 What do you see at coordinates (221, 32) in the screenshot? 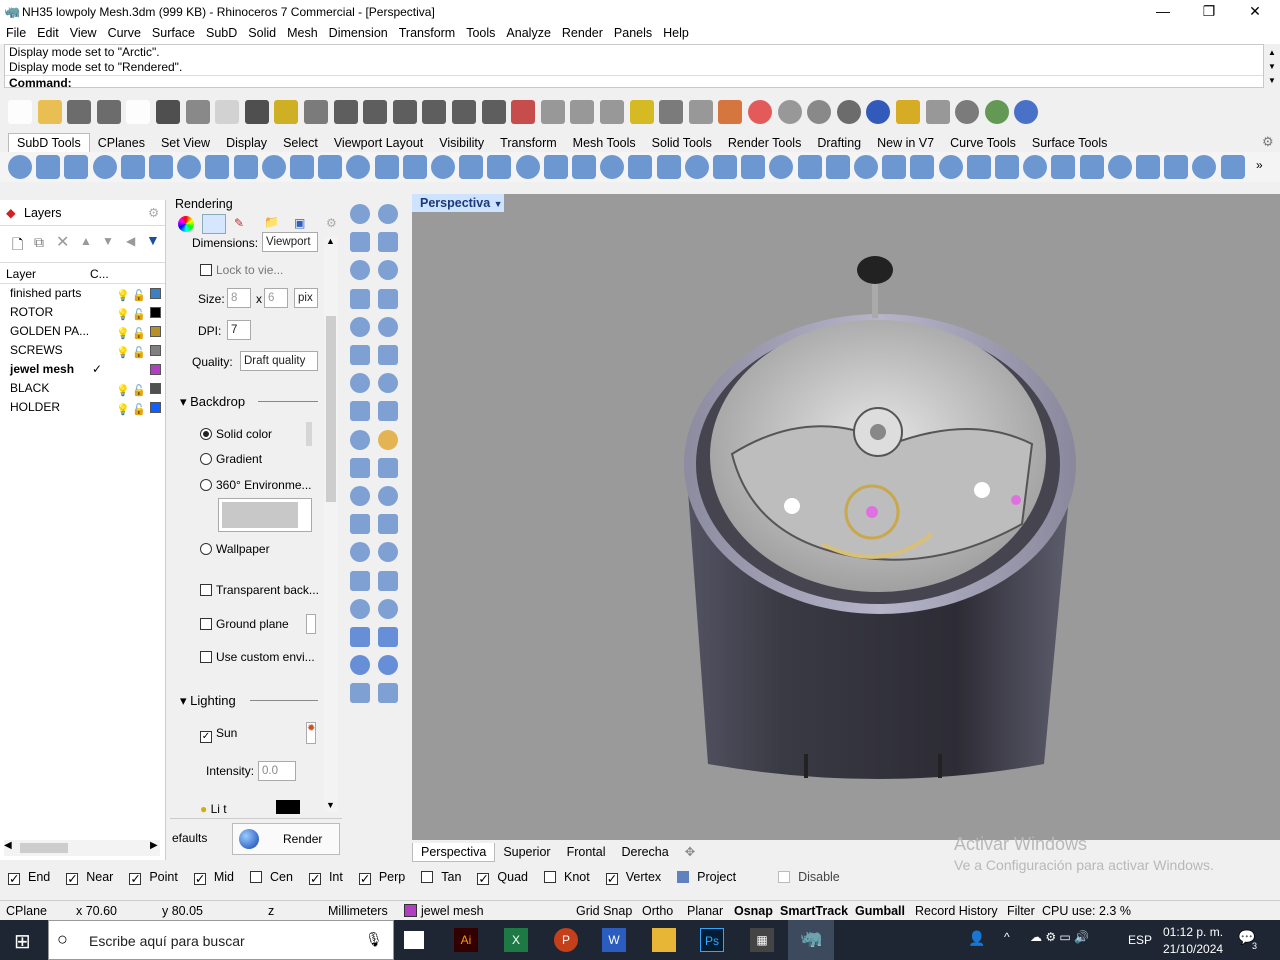
I see `menu-subd: SubD` at bounding box center [221, 32].